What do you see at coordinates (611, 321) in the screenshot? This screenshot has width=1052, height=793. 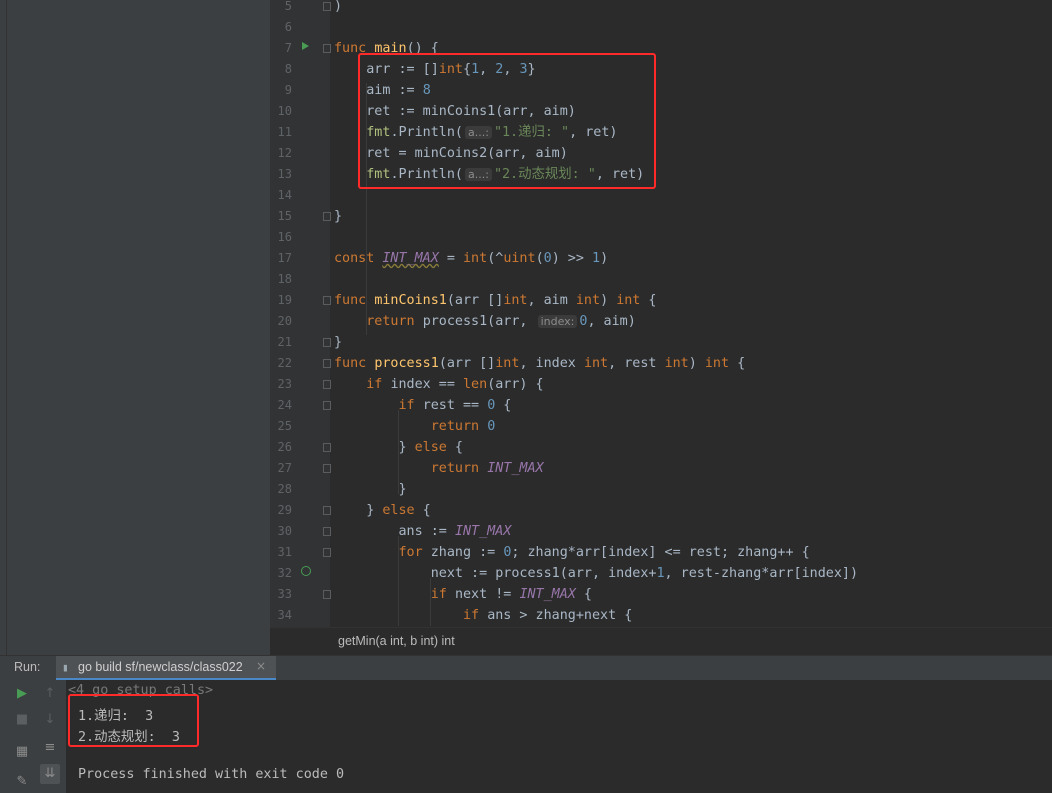 I see `code-token: , aim)` at bounding box center [611, 321].